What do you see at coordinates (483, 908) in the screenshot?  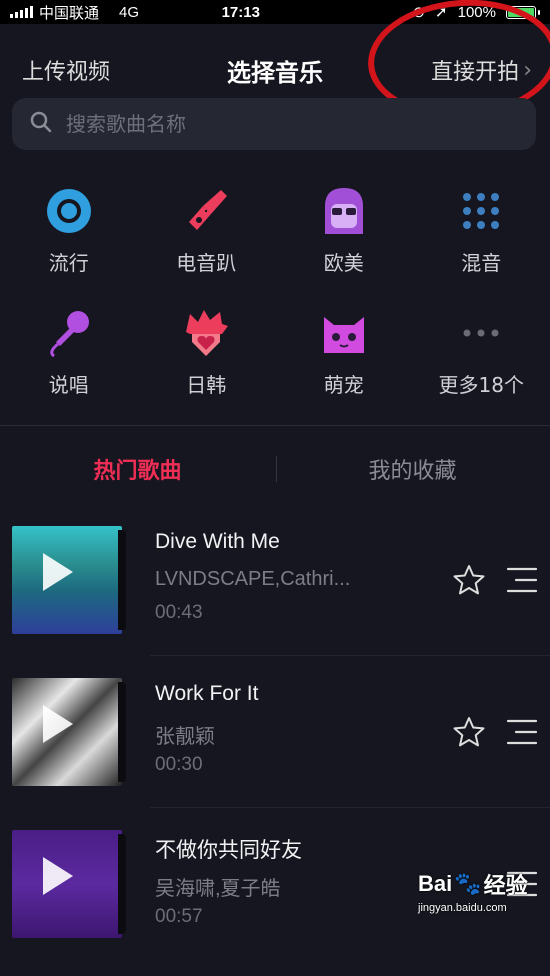 I see `watermark-url: jingyan.baidu.com` at bounding box center [483, 908].